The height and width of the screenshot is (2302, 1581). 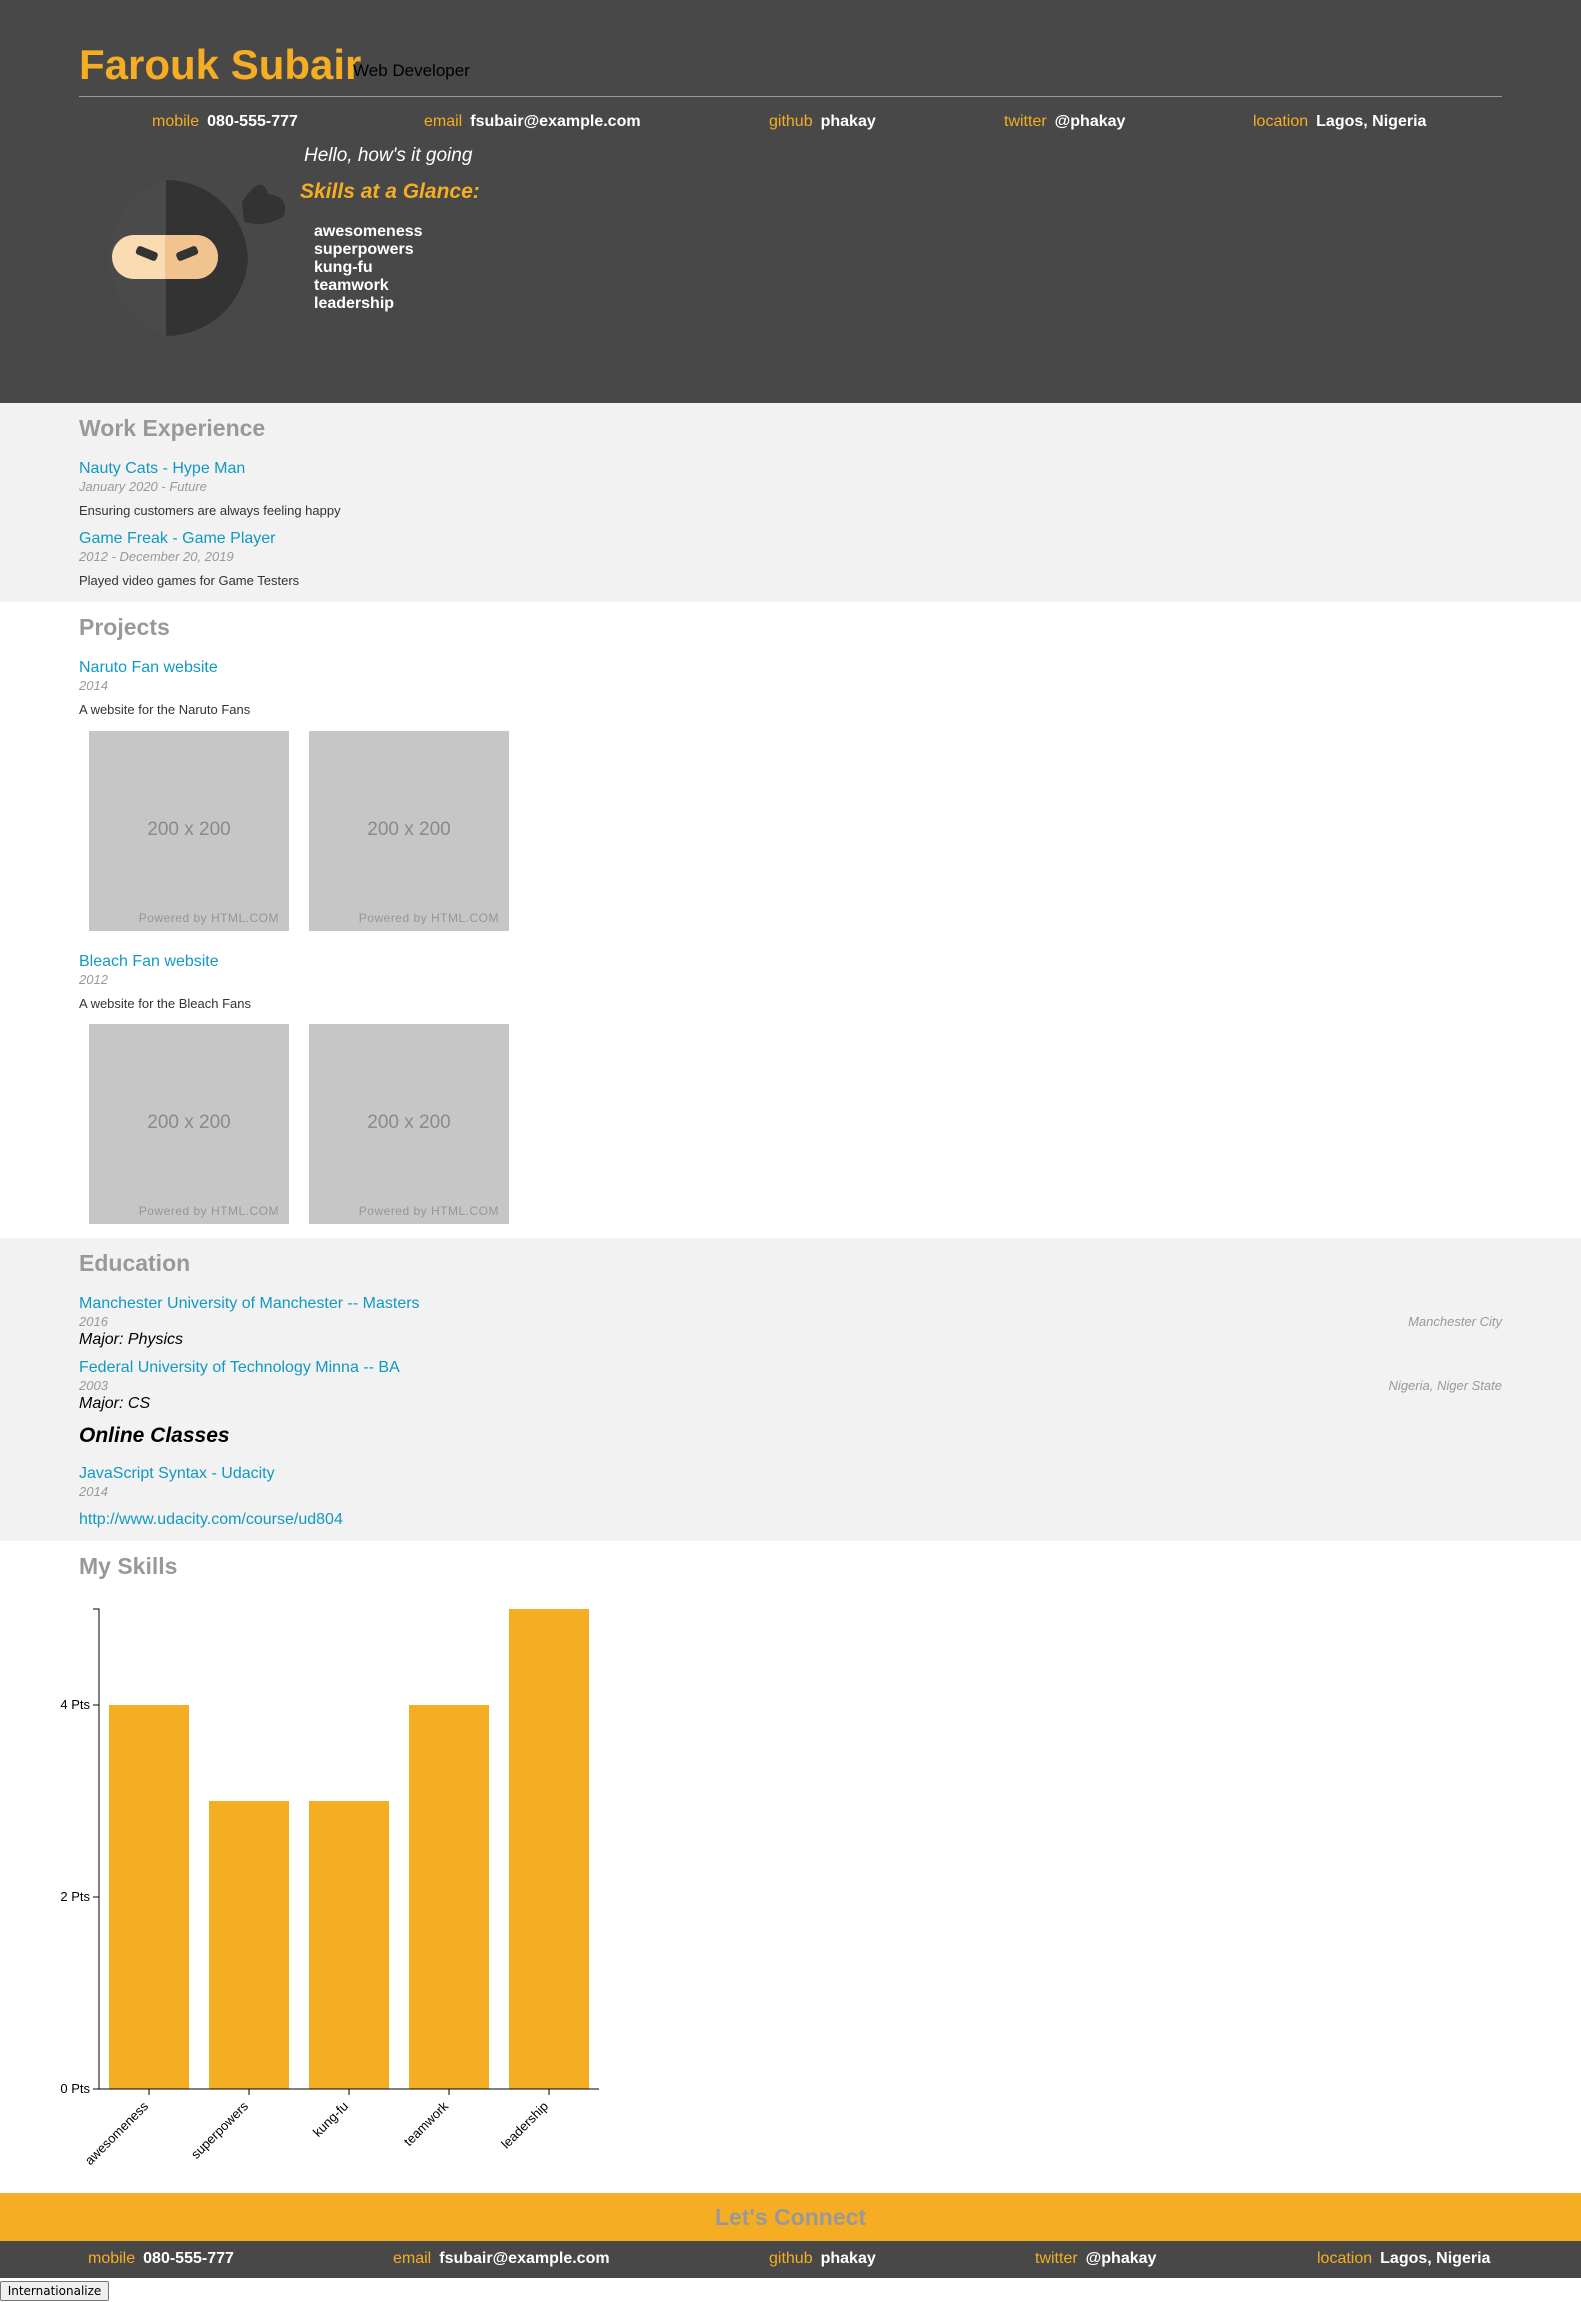 What do you see at coordinates (135, 1263) in the screenshot?
I see `section-title: Education` at bounding box center [135, 1263].